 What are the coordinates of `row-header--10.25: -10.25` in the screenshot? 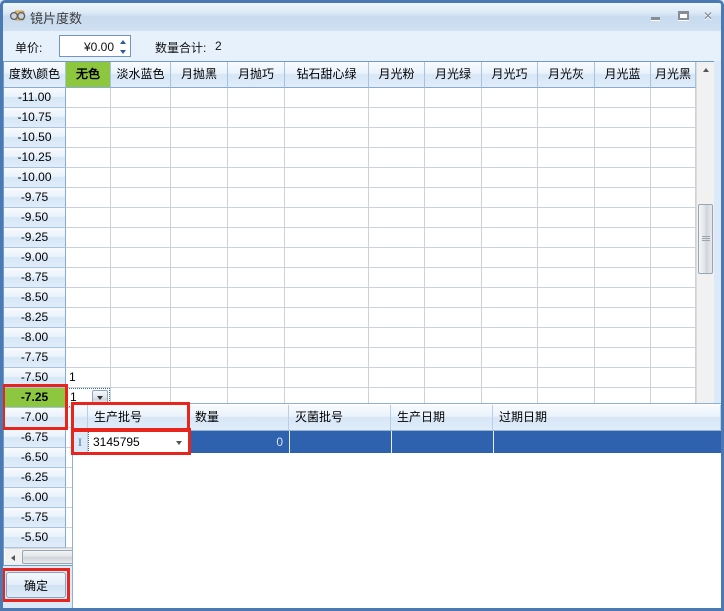 It's located at (35, 158).